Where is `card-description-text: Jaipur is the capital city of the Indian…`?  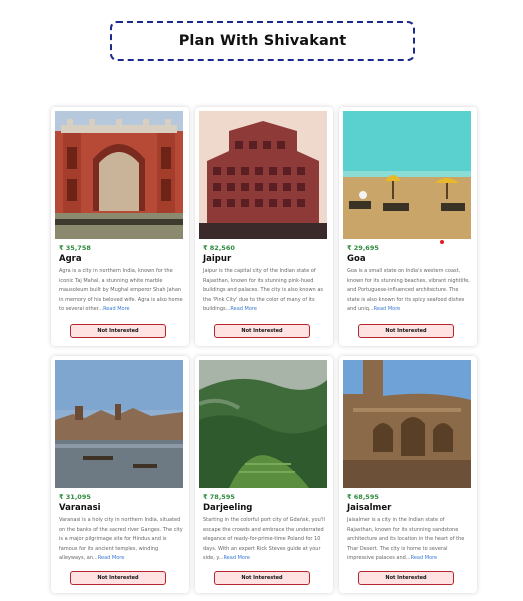
card-description-text: Jaipur is the capital city of the Indian… is located at coordinates (263, 290).